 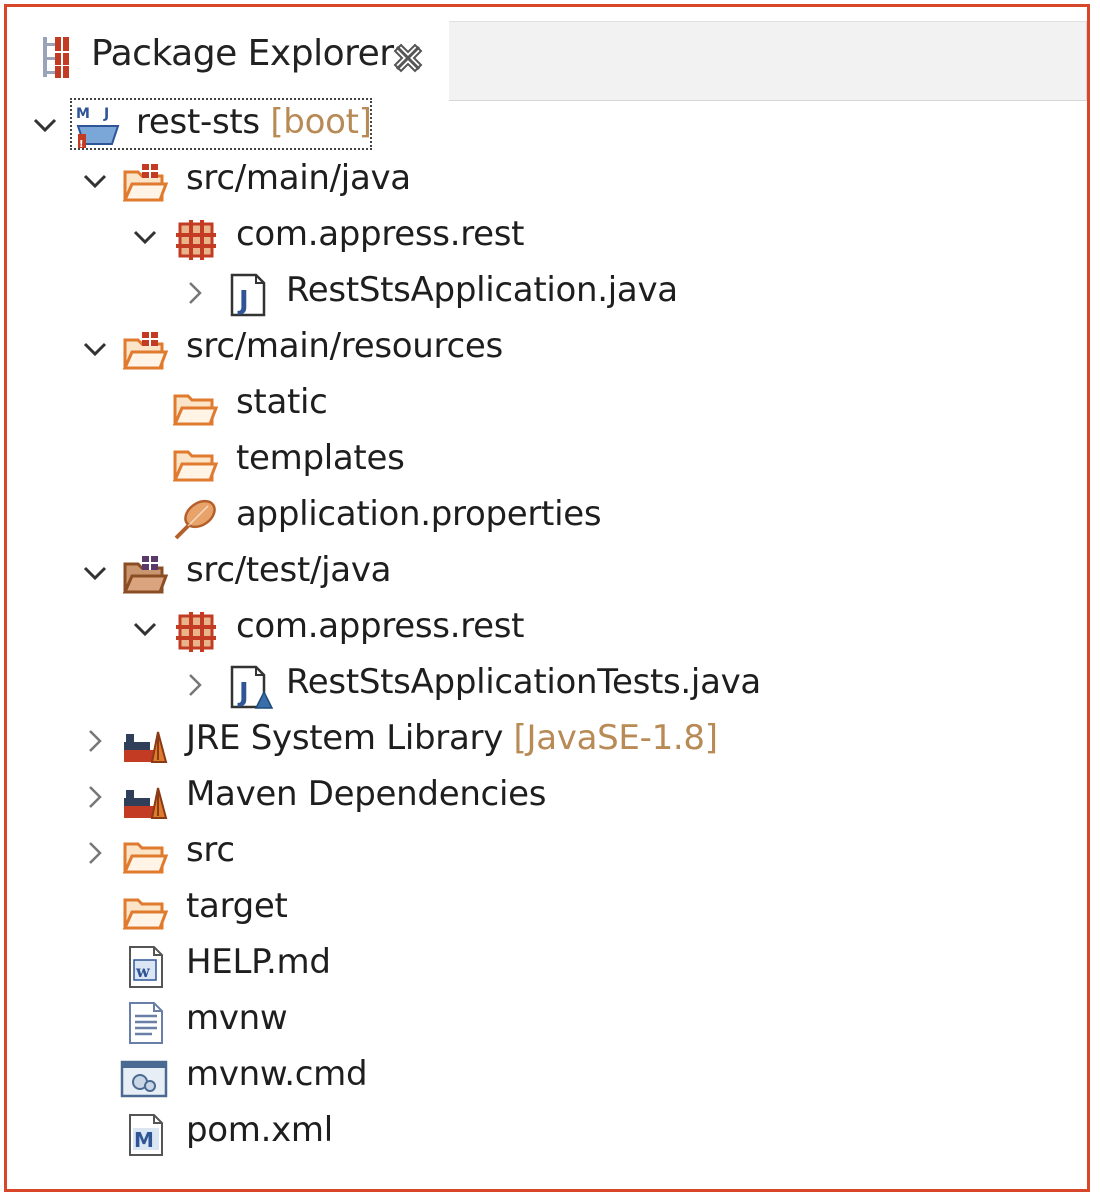 What do you see at coordinates (540, 966) in the screenshot?
I see `tree-item-help-md: w HELP.md` at bounding box center [540, 966].